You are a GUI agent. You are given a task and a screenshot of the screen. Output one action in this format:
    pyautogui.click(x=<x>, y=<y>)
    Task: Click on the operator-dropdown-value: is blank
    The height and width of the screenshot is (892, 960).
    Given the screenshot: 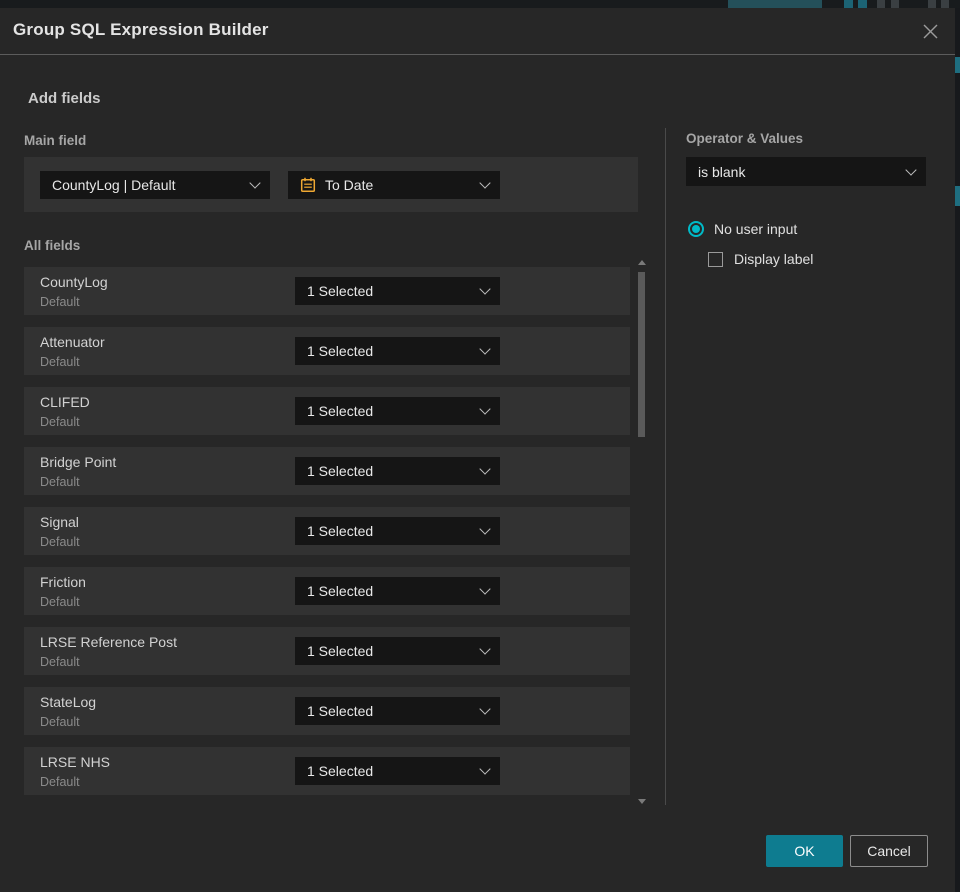 What is the action you would take?
    pyautogui.click(x=722, y=171)
    